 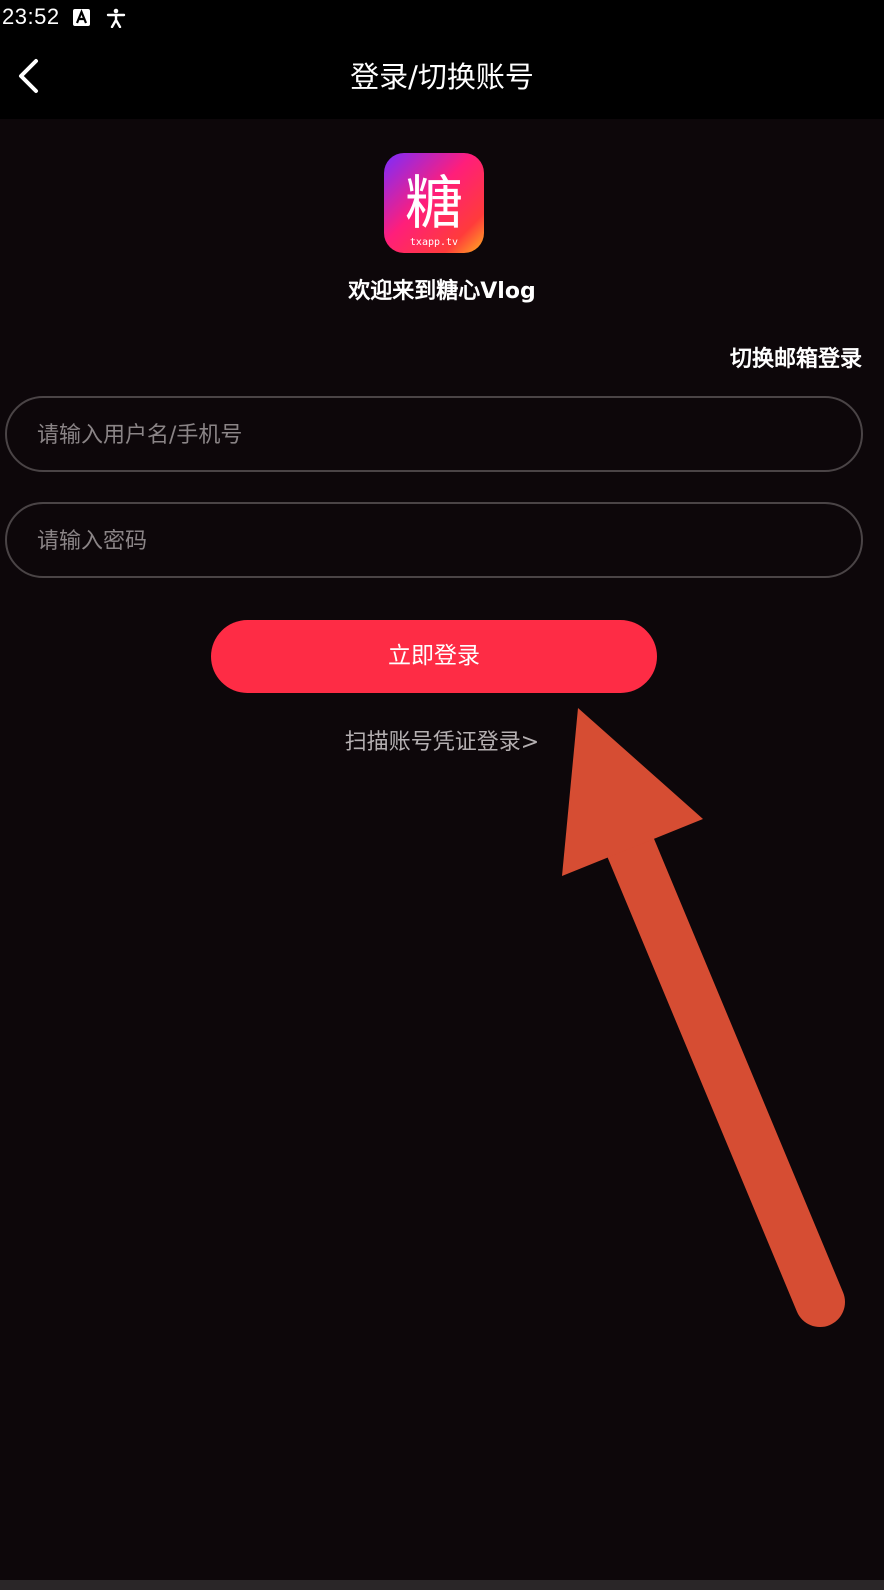 I want to click on welcome-text: 欢迎来到糖心Vlog, so click(x=442, y=291).